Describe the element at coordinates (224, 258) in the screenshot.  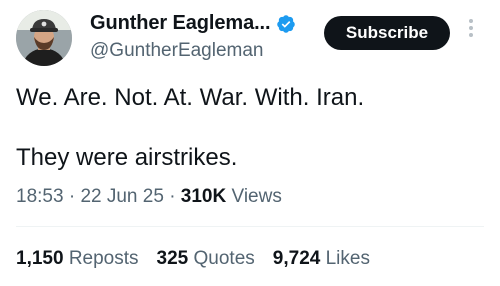
I see `quotes-label: Quotes` at that location.